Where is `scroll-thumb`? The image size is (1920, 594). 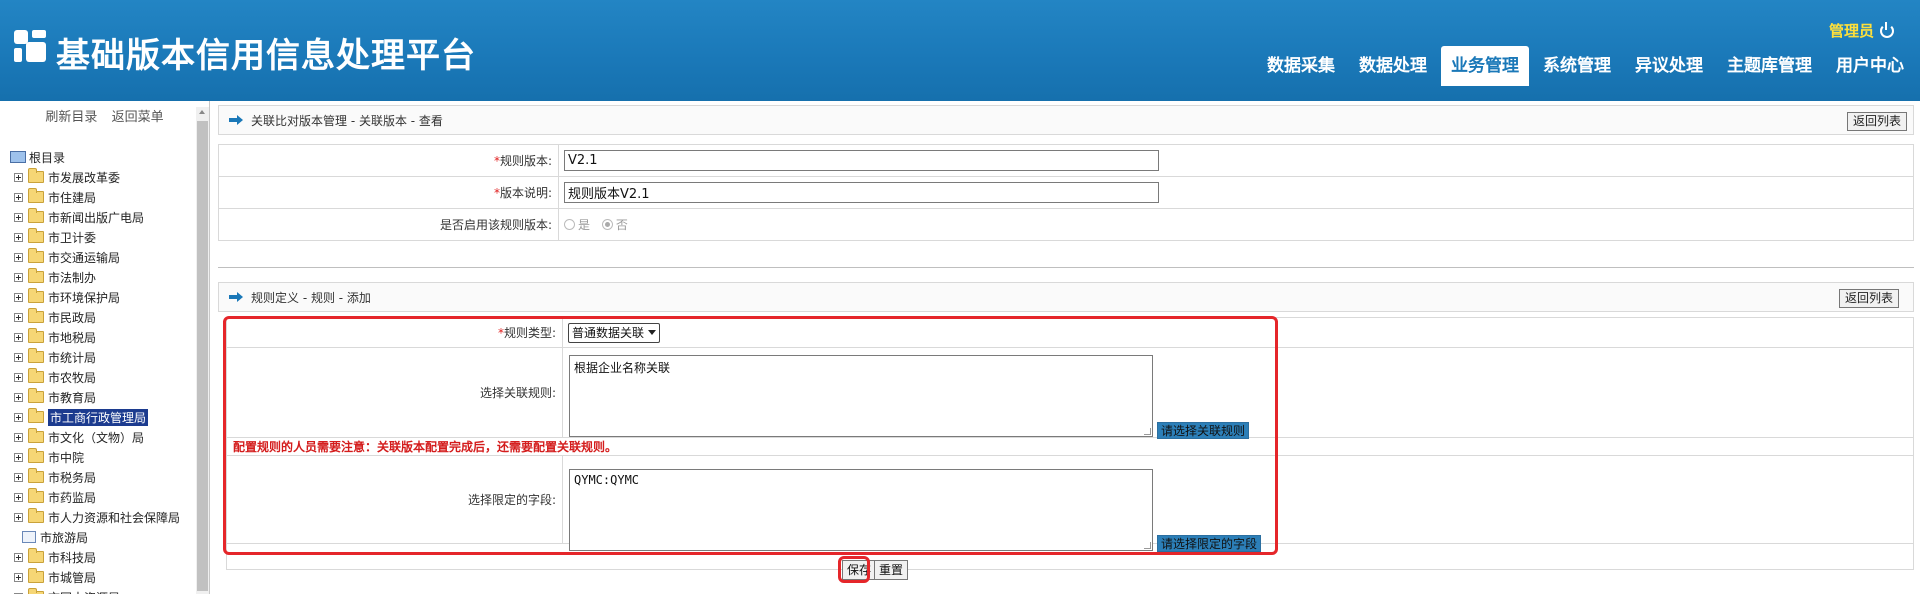 scroll-thumb is located at coordinates (202, 356).